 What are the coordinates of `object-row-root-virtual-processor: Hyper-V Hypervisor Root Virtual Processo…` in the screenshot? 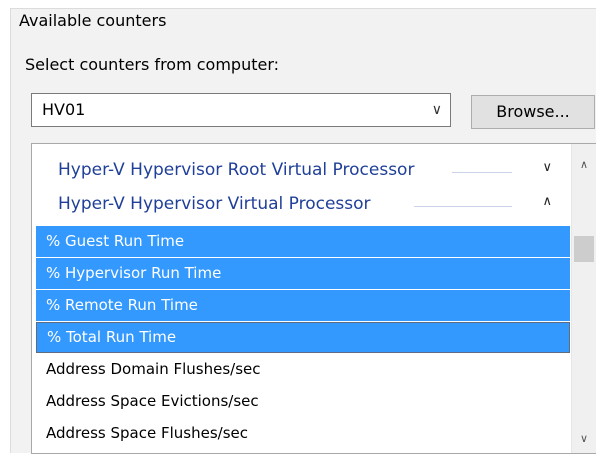 It's located at (296, 171).